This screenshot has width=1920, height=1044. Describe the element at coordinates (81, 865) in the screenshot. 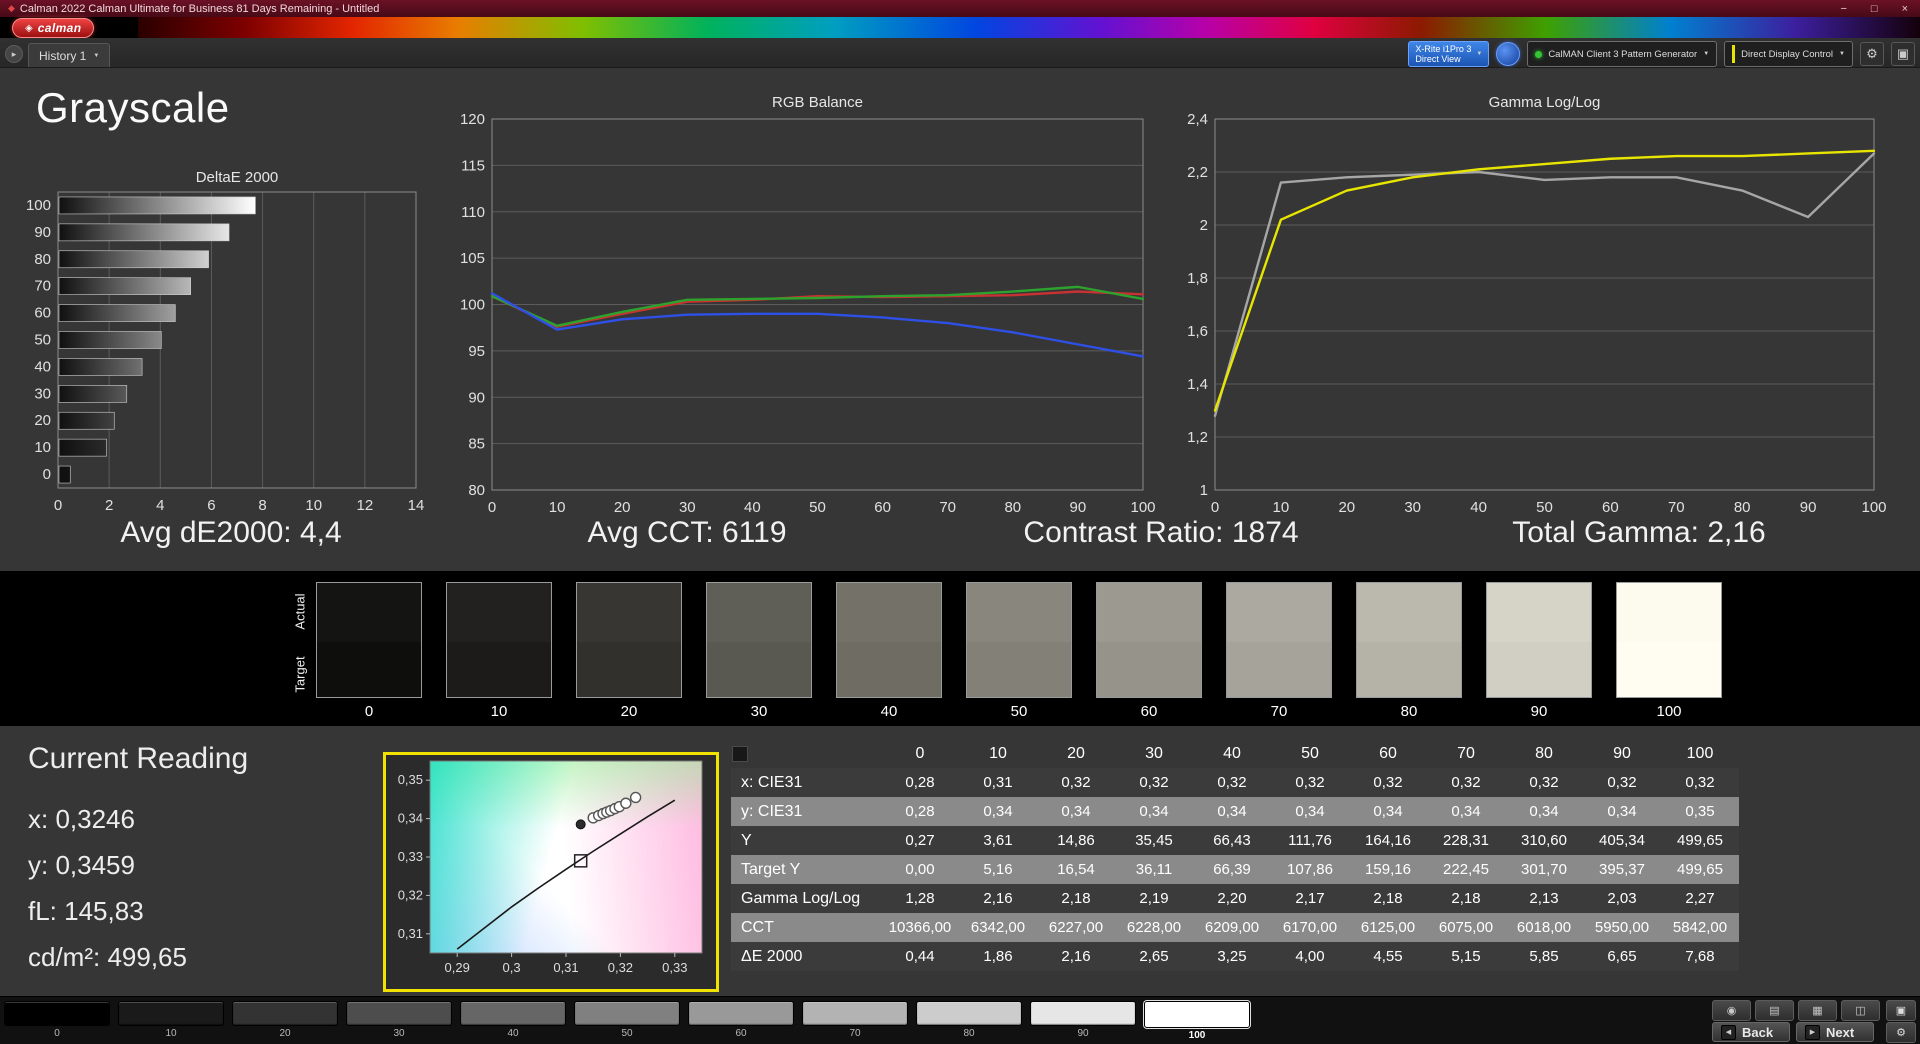

I see `reading-y: y: 0,3459` at that location.